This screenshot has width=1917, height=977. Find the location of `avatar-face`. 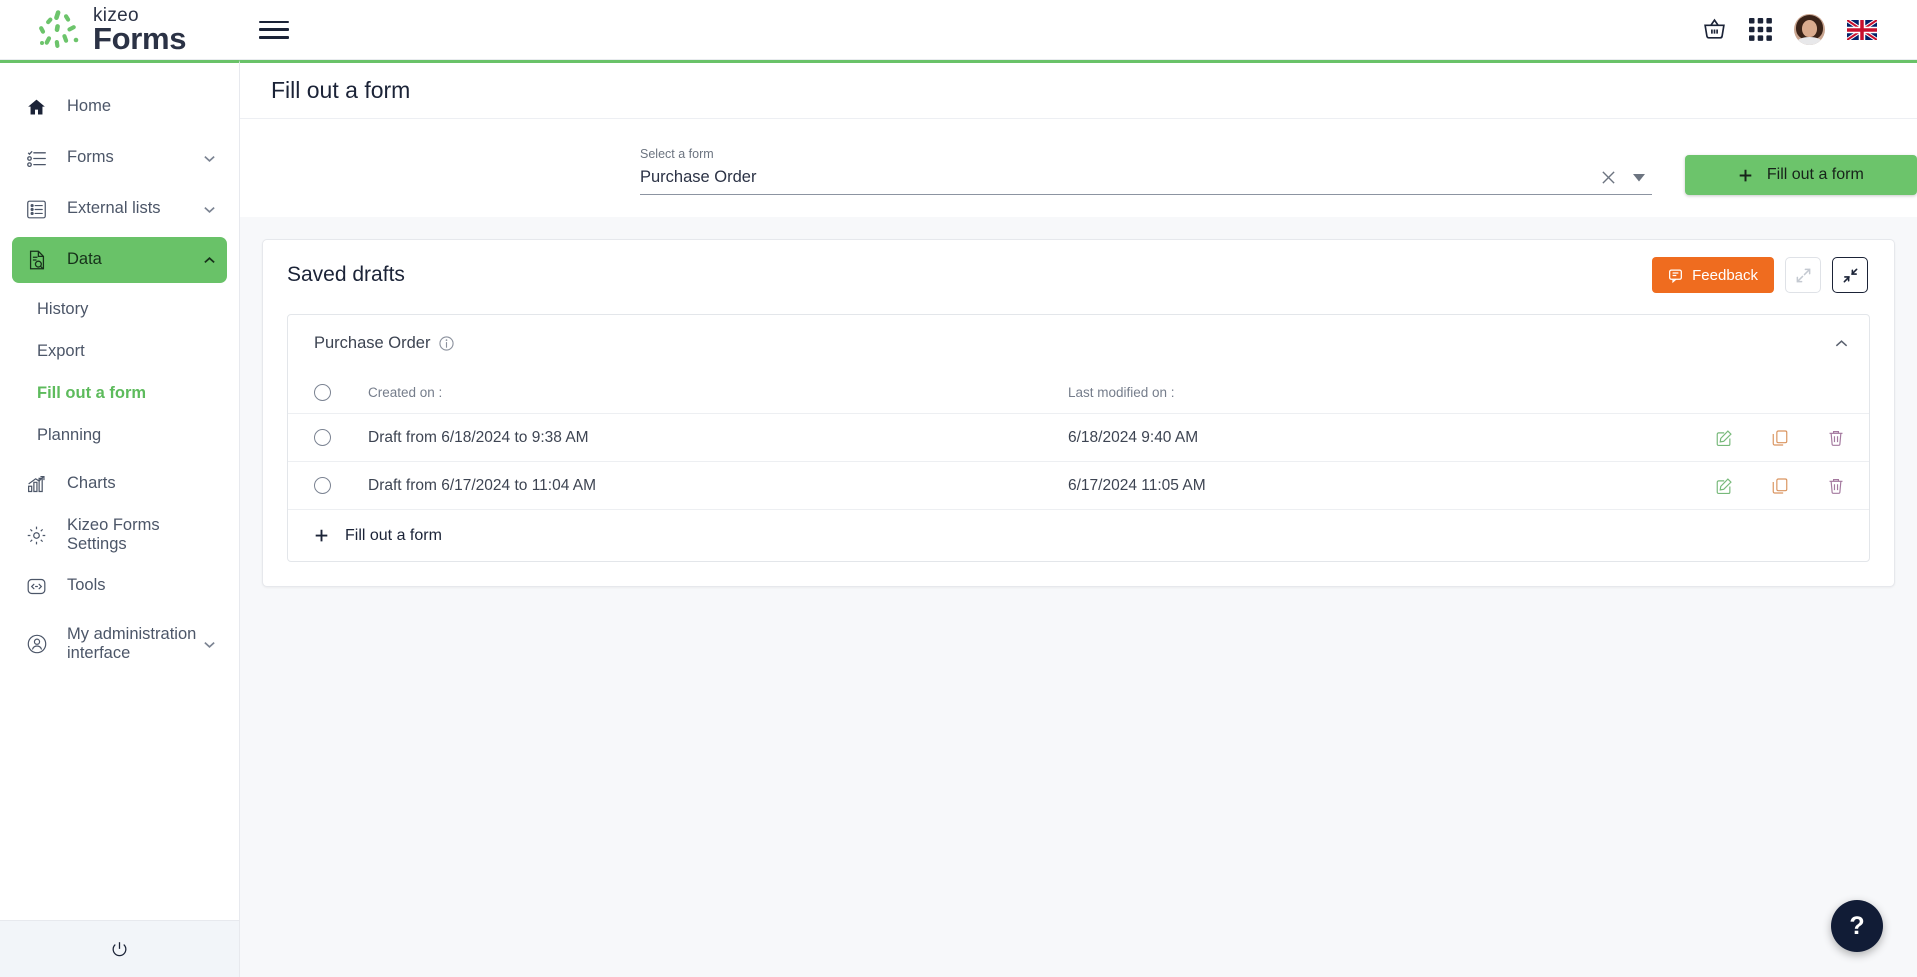

avatar-face is located at coordinates (1809, 28).